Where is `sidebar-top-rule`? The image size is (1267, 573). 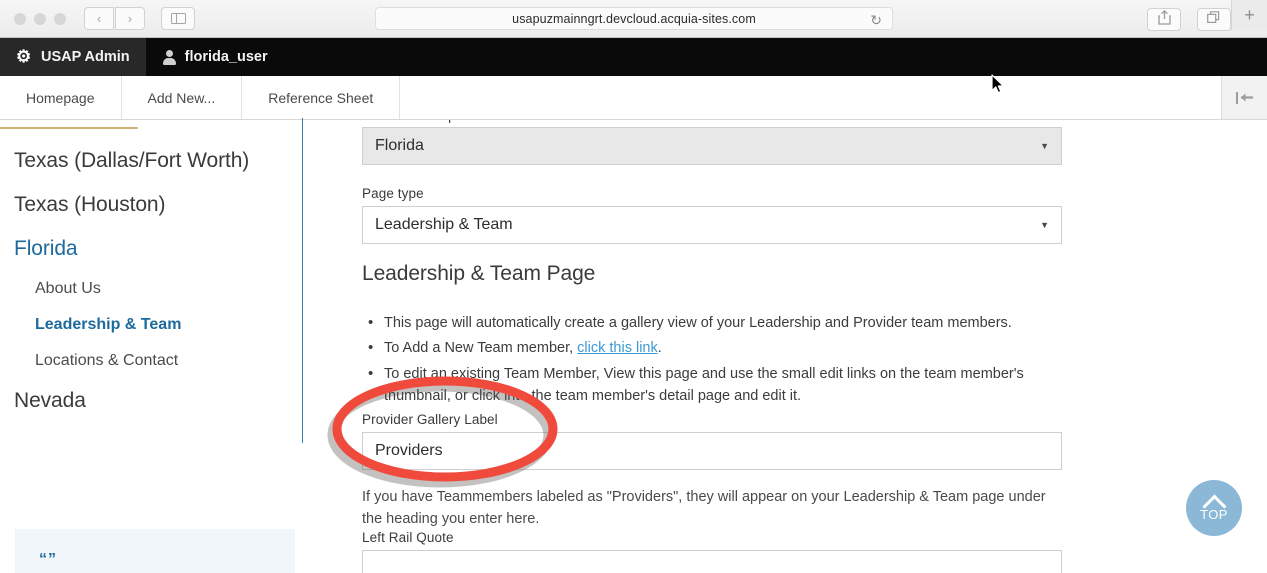 sidebar-top-rule is located at coordinates (69, 128).